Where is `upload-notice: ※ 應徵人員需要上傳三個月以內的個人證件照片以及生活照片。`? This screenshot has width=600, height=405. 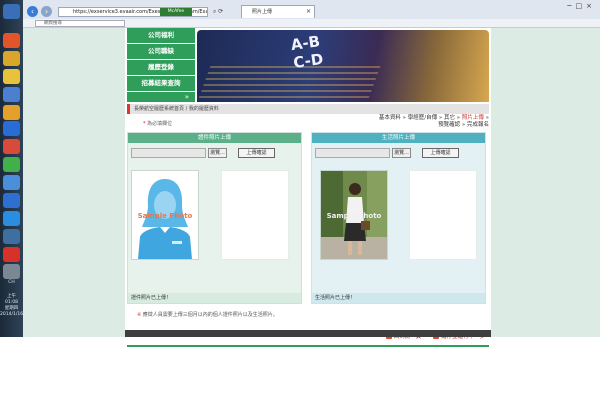
upload-notice: ※ 應徵人員需要上傳三個月以內的個人證件照片以及生活照片。 is located at coordinates (207, 314).